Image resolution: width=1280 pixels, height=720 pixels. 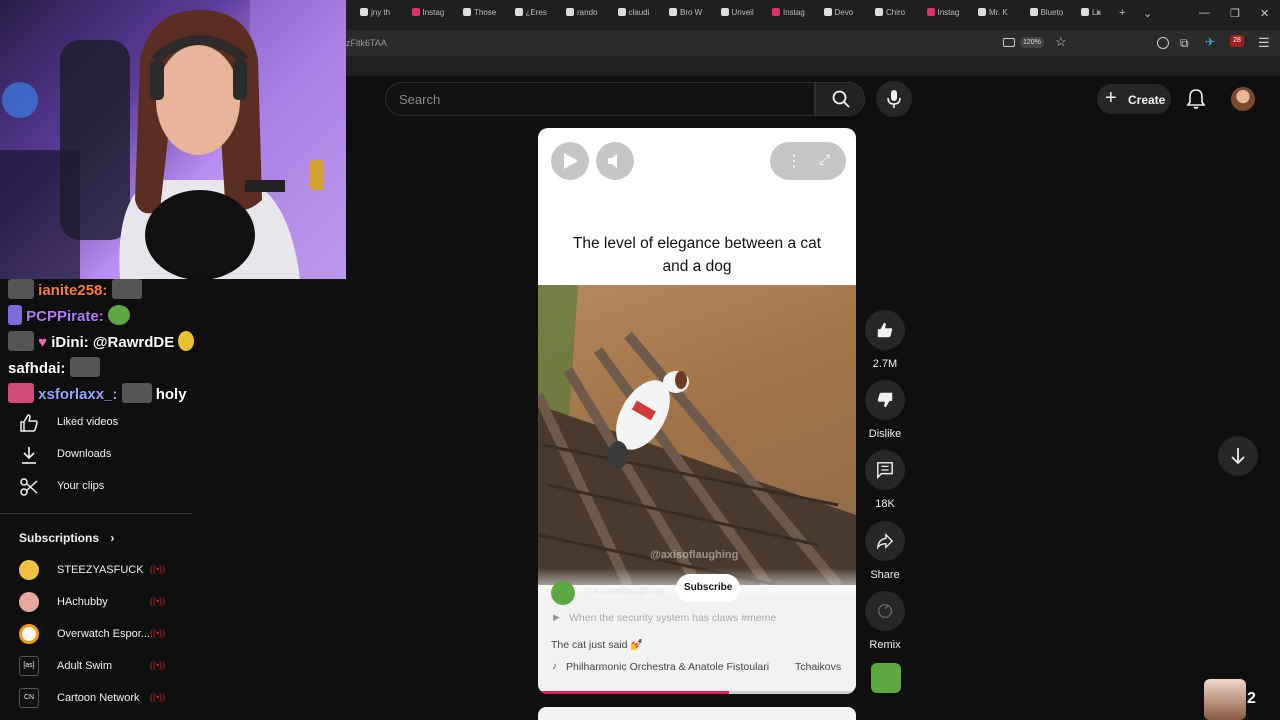 What do you see at coordinates (885, 330) in the screenshot?
I see `like-button` at bounding box center [885, 330].